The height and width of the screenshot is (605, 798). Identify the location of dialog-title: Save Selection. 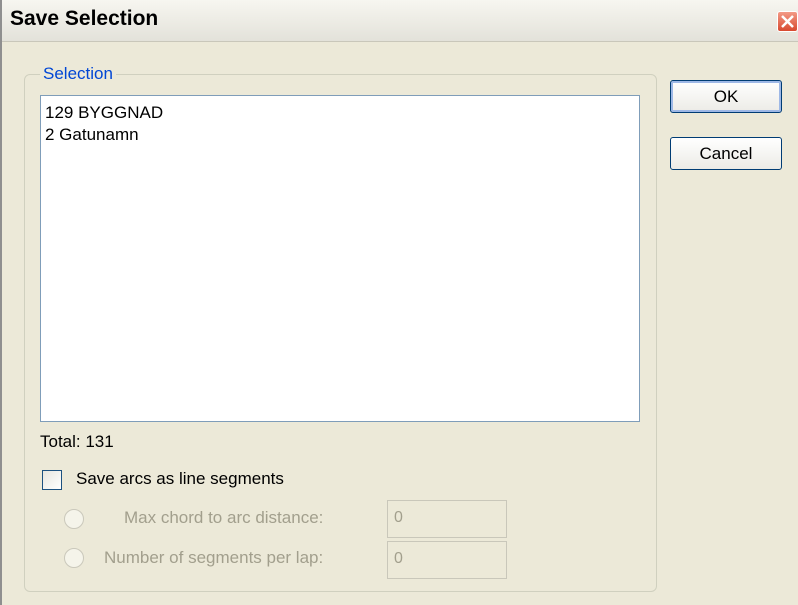
(84, 18).